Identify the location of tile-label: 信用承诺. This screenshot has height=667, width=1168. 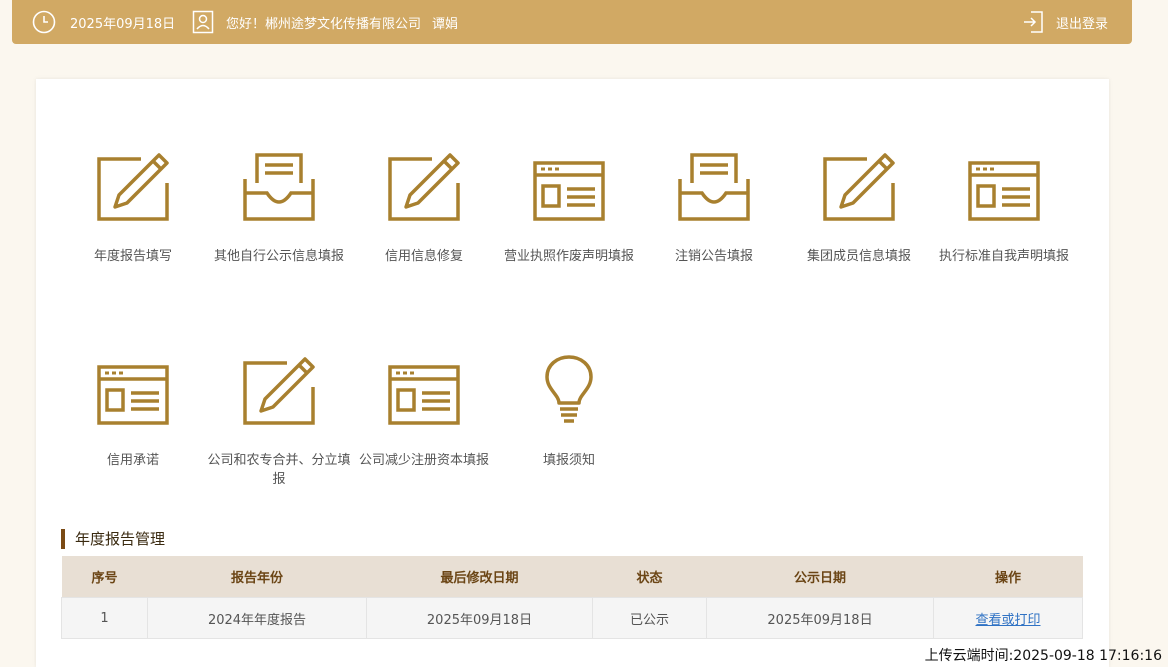
(132, 460).